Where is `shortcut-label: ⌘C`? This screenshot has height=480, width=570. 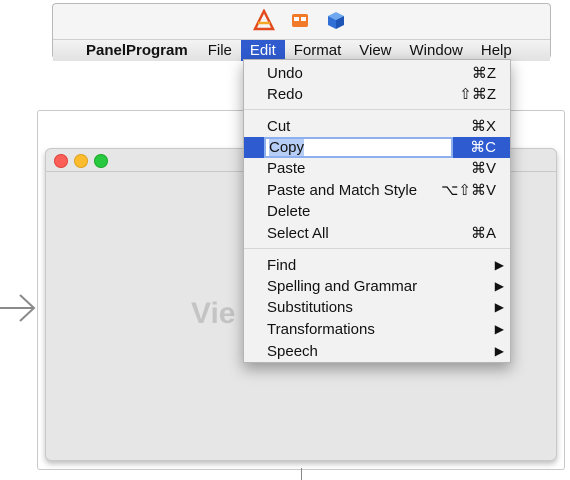 shortcut-label: ⌘C is located at coordinates (483, 147).